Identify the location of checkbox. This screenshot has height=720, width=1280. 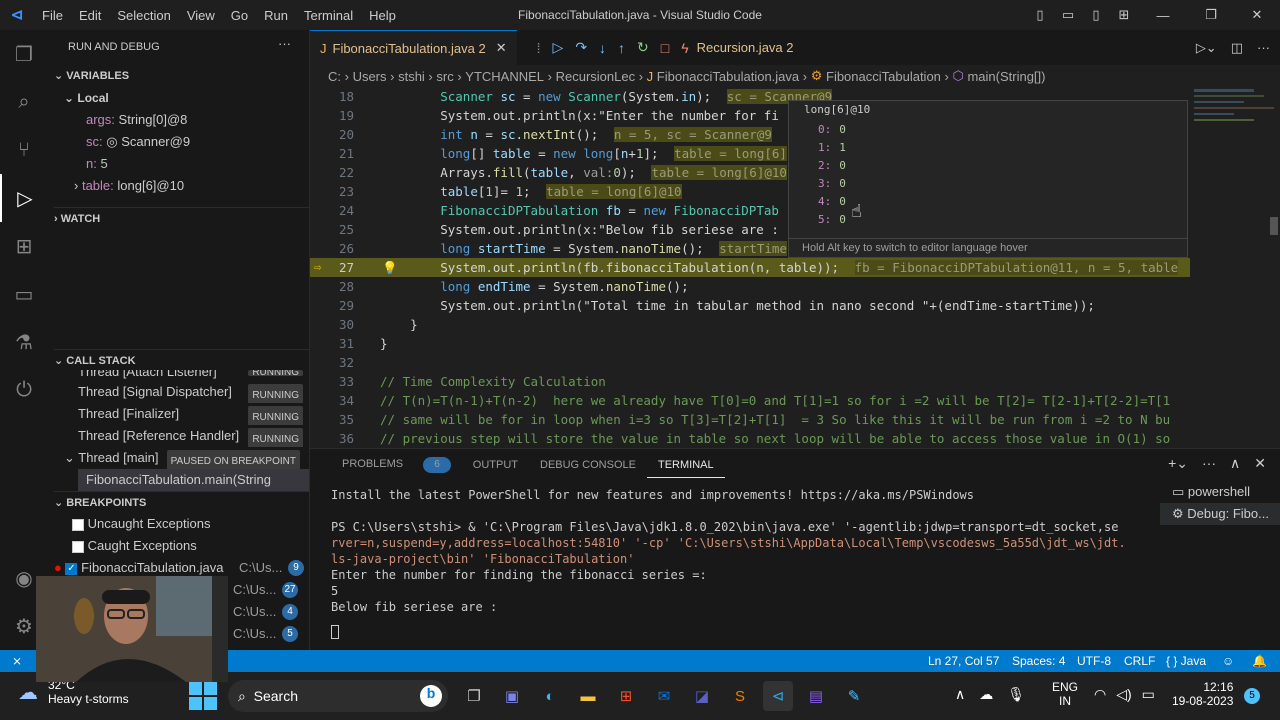
(78, 546).